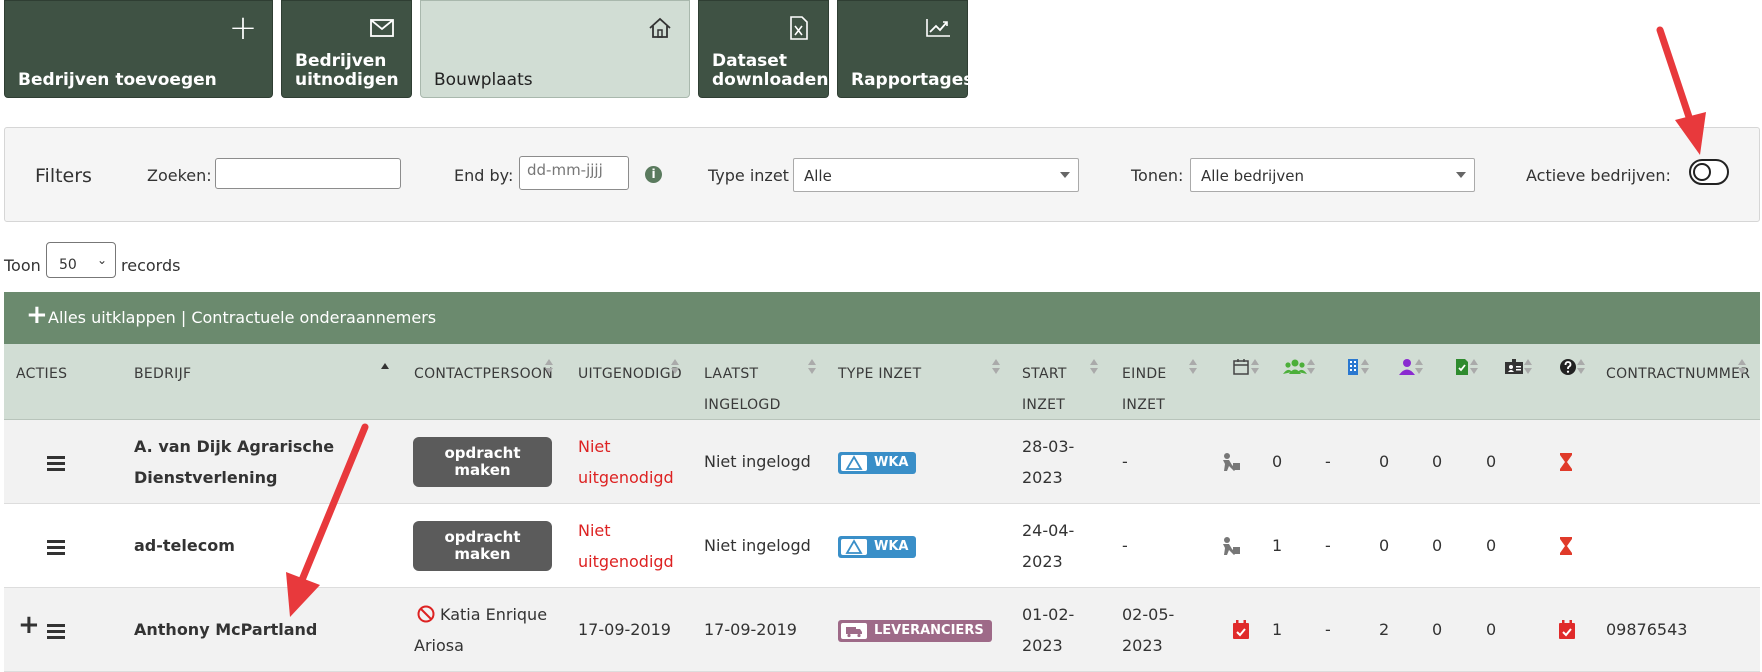 The height and width of the screenshot is (672, 1762). Describe the element at coordinates (1647, 629) in the screenshot. I see `contract-number: 09876543` at that location.